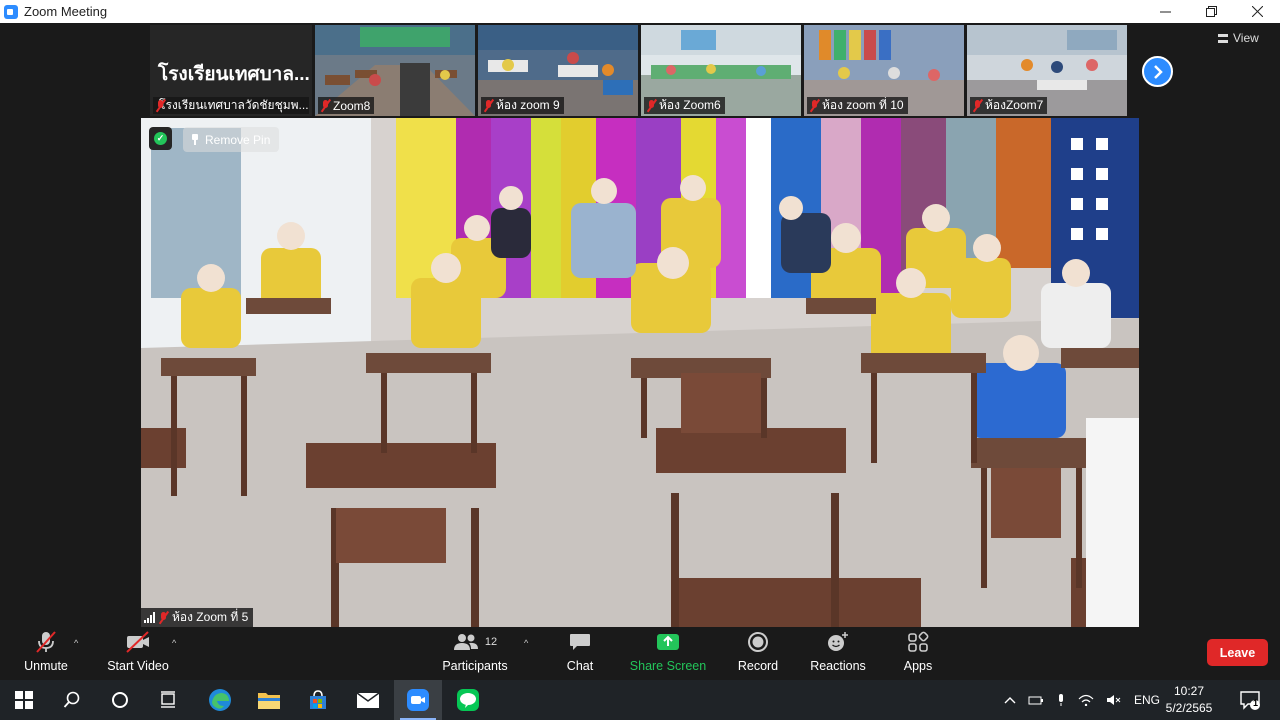  I want to click on participant-tile-zoom8: Zoom8, so click(395, 70).